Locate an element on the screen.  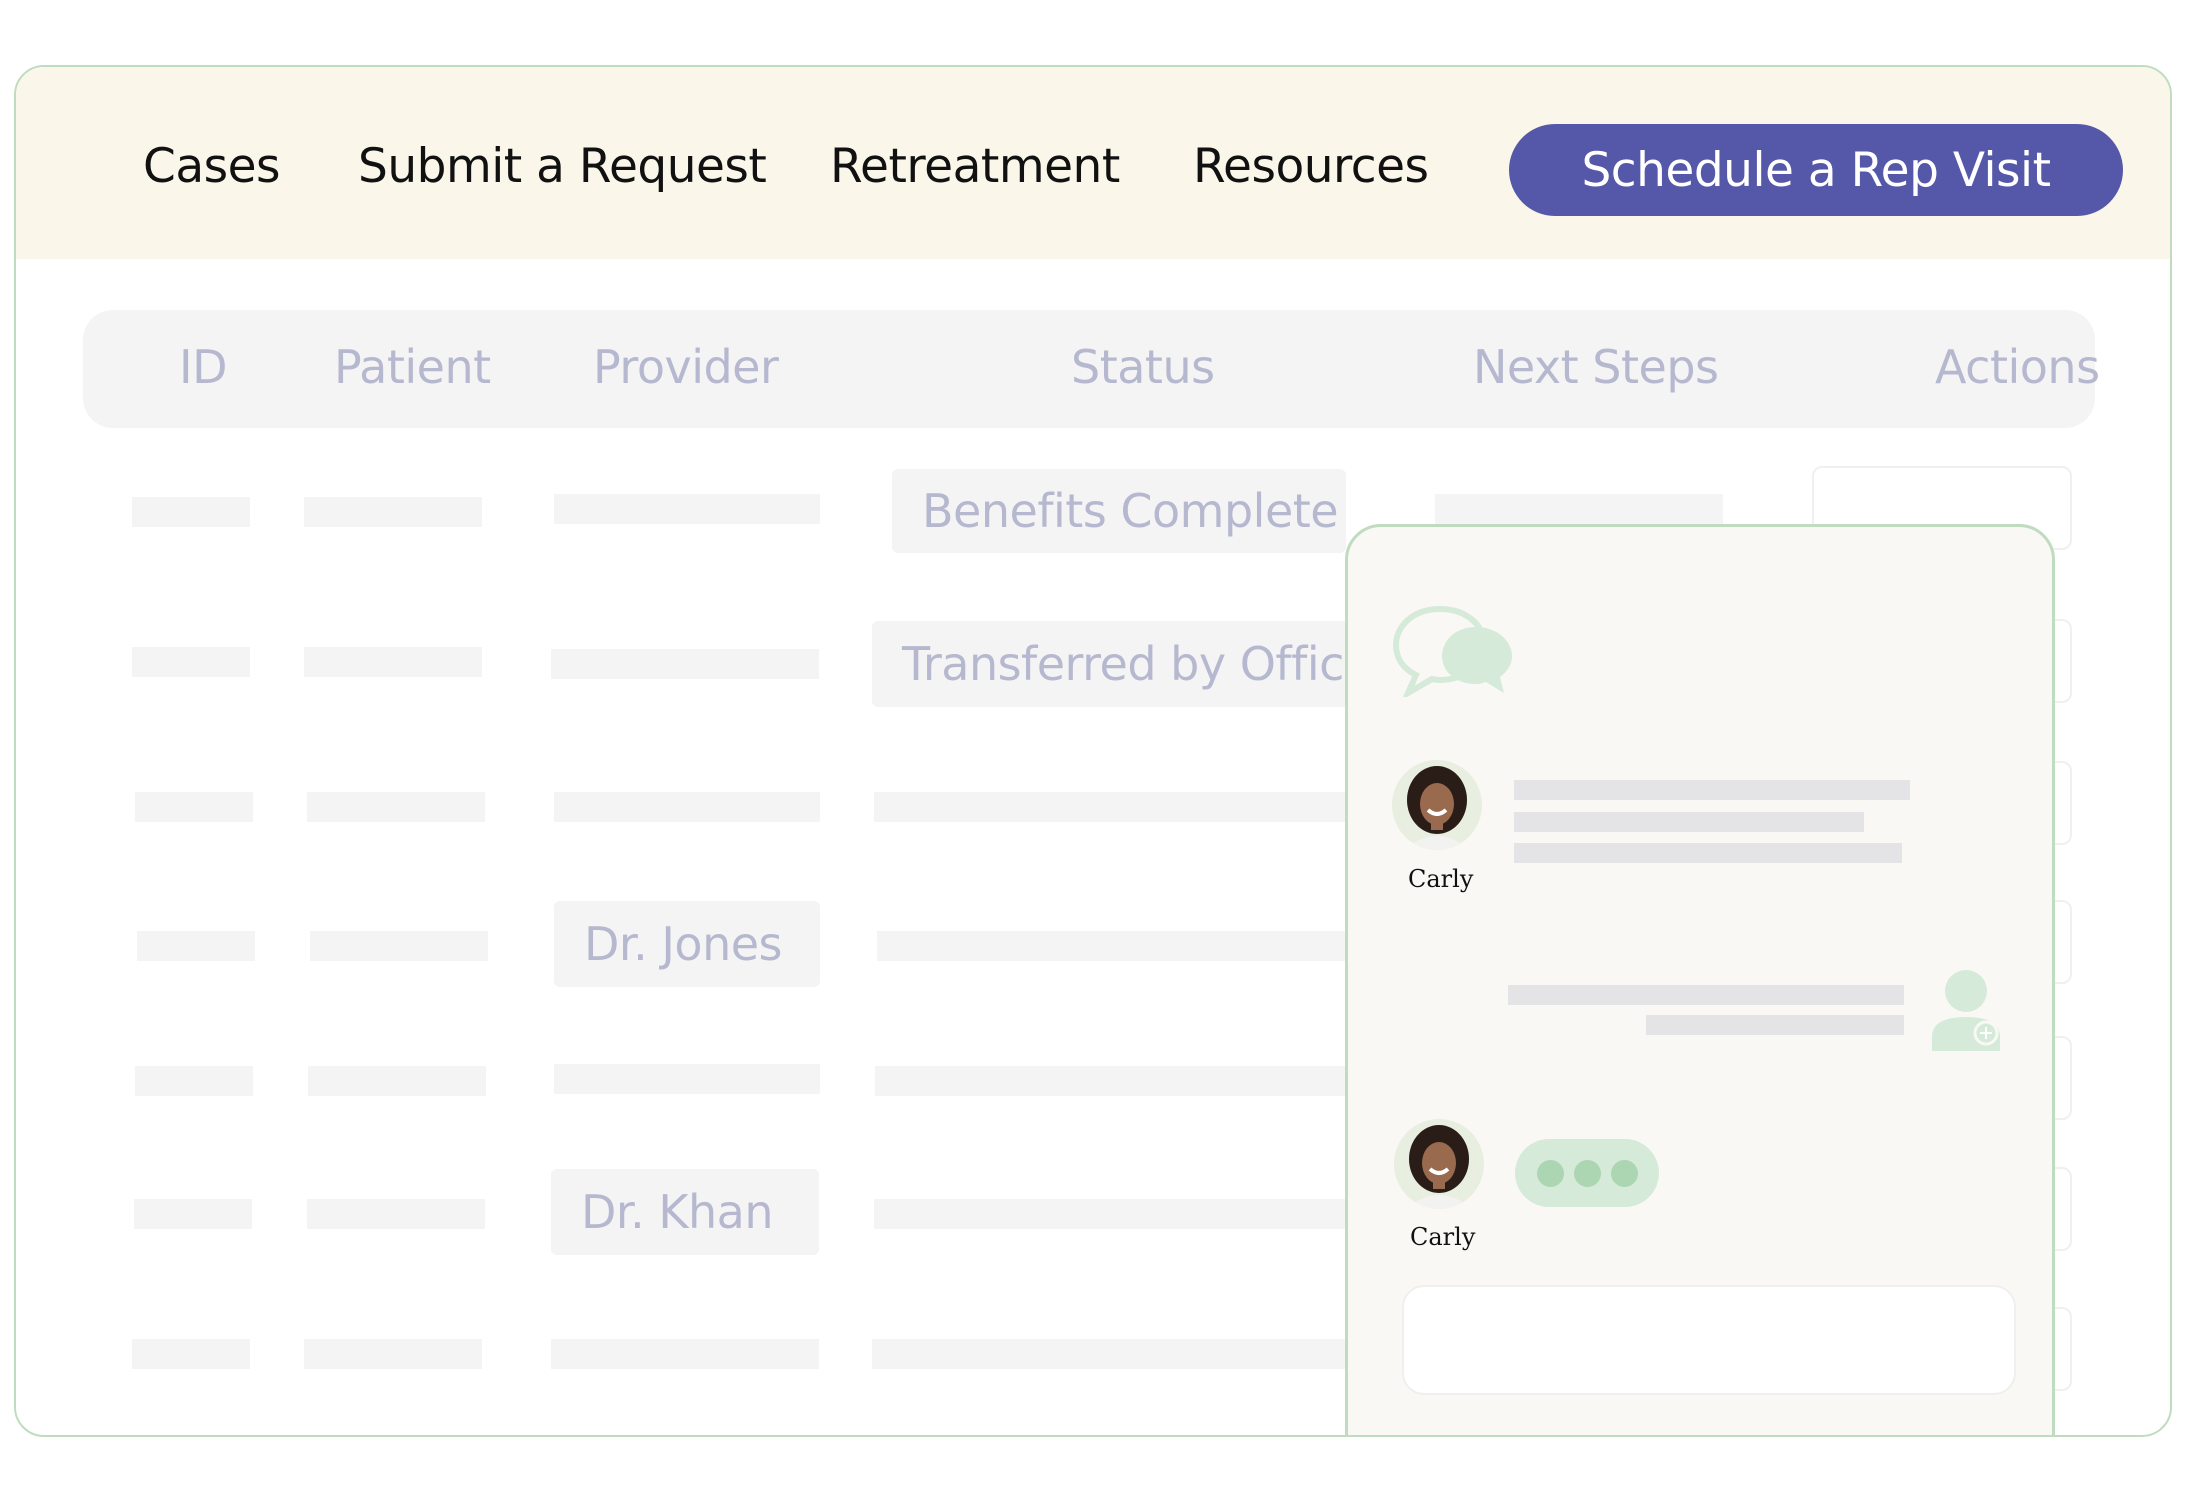
user-add-icon is located at coordinates (1966, 1010).